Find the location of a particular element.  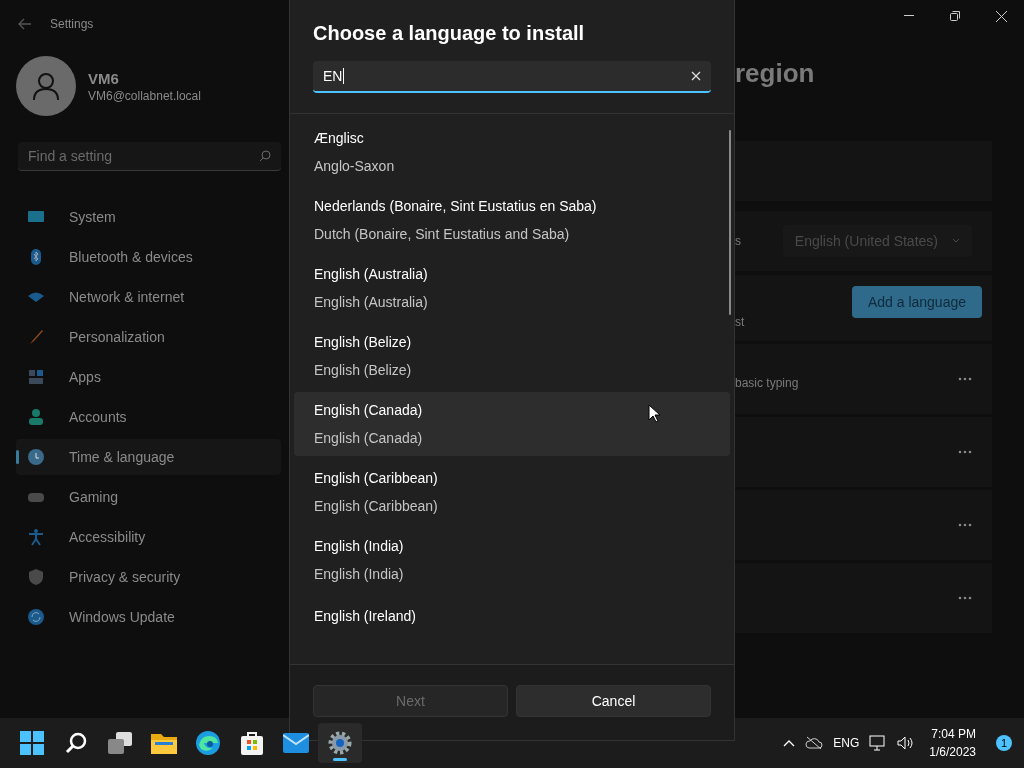

cloud-off-icon is located at coordinates (814, 743).